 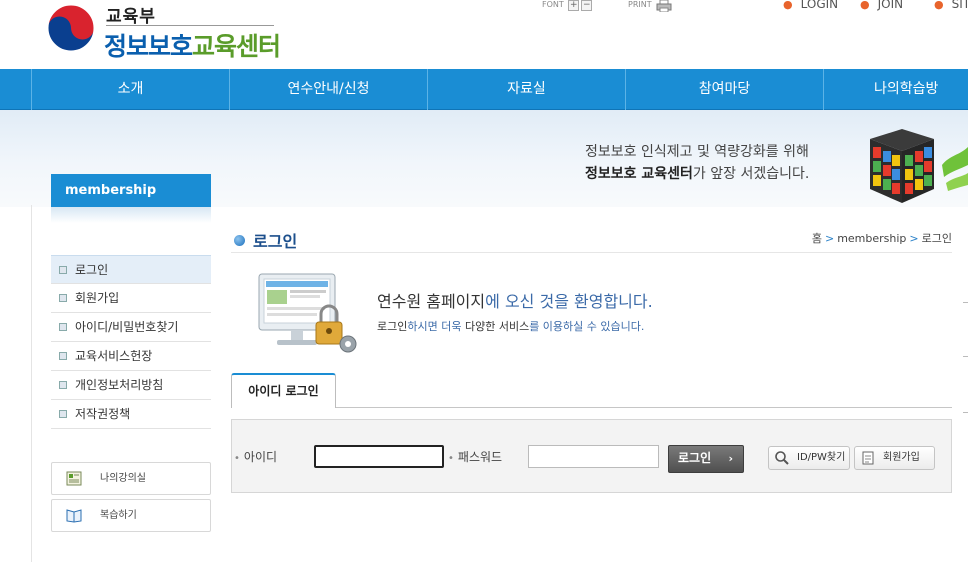 What do you see at coordinates (131, 215) in the screenshot?
I see `sidebar-title-shadow` at bounding box center [131, 215].